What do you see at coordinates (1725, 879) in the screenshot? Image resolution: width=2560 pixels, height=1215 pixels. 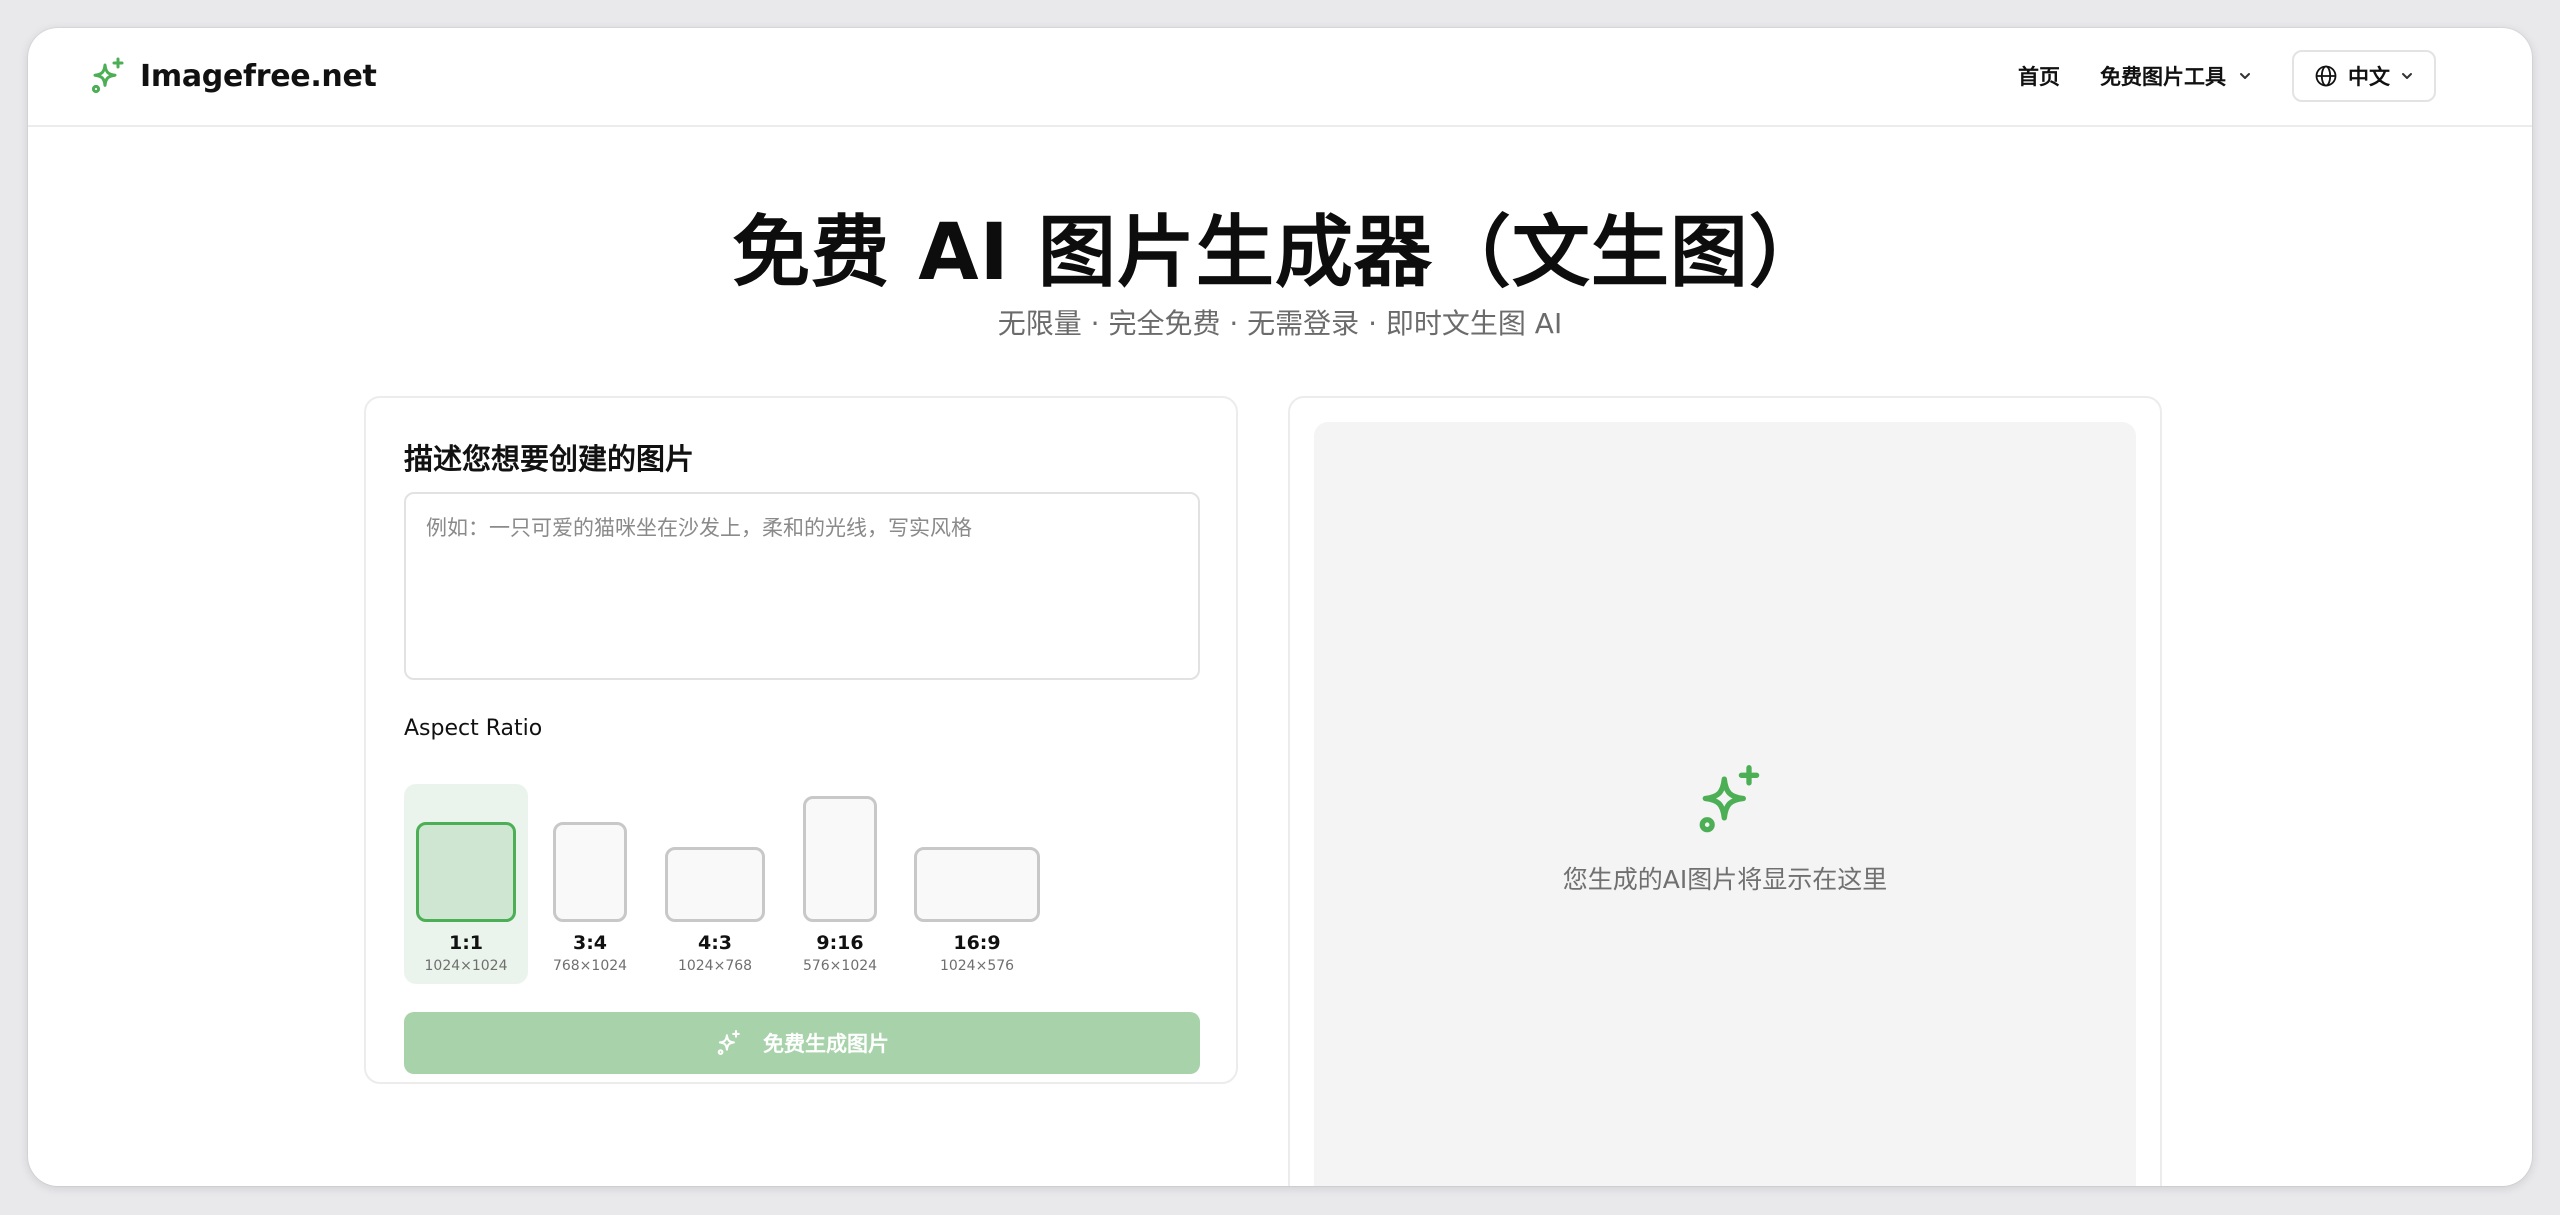 I see `preview-placeholder-text: 您生成的AI图片将显示在这里` at bounding box center [1725, 879].